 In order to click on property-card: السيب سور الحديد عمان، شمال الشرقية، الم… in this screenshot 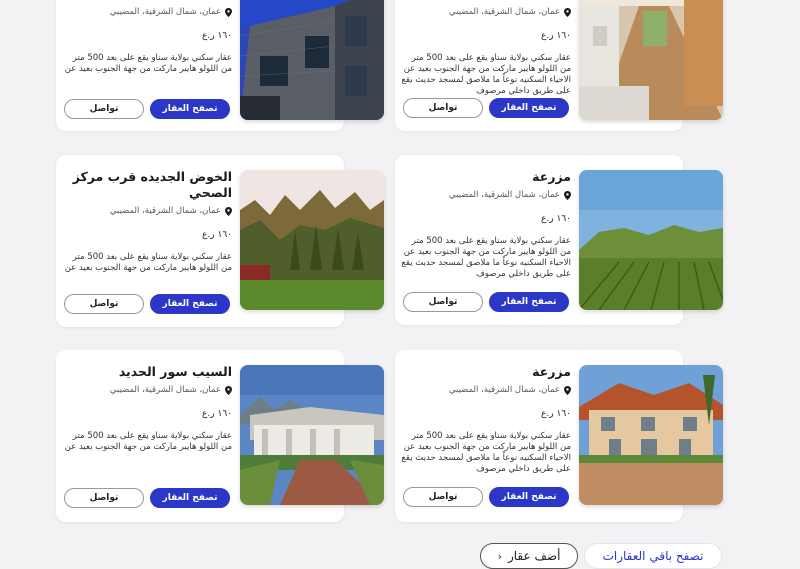, I will do `click(220, 436)`.